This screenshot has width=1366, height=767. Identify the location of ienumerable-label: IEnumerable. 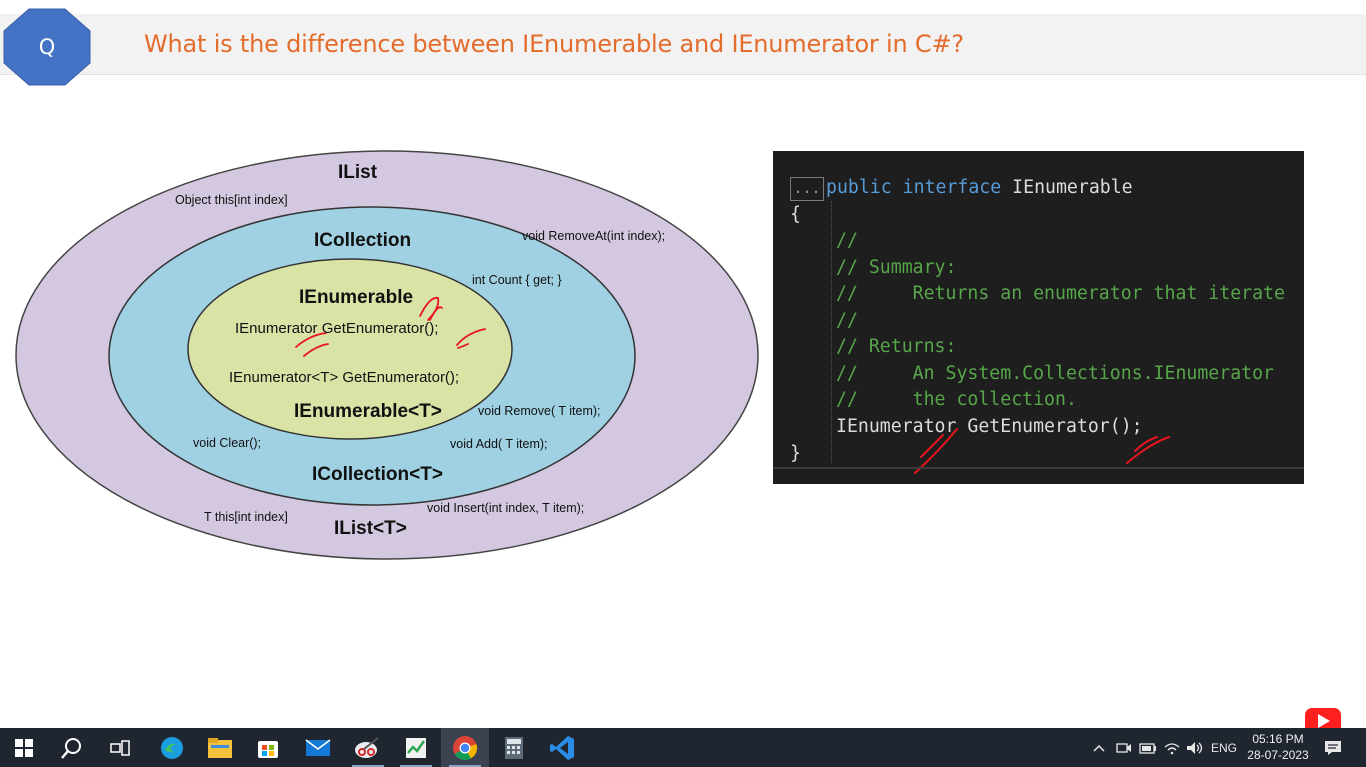
(356, 297).